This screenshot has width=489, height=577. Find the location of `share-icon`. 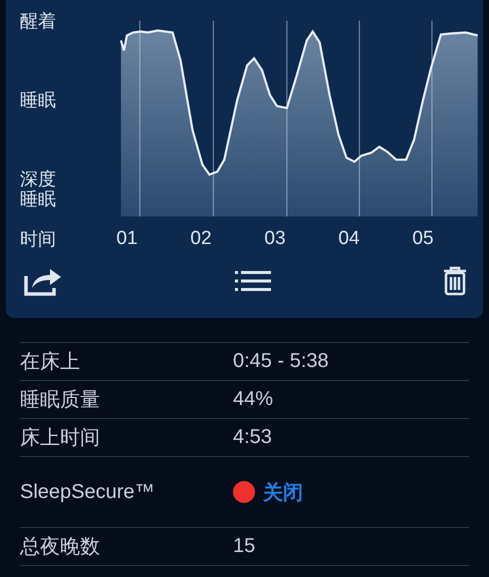

share-icon is located at coordinates (43, 281).